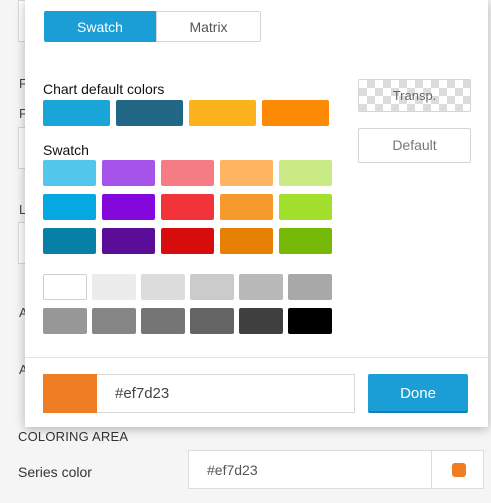  What do you see at coordinates (104, 89) in the screenshot?
I see `chart-default-colors-title: Chart default colors` at bounding box center [104, 89].